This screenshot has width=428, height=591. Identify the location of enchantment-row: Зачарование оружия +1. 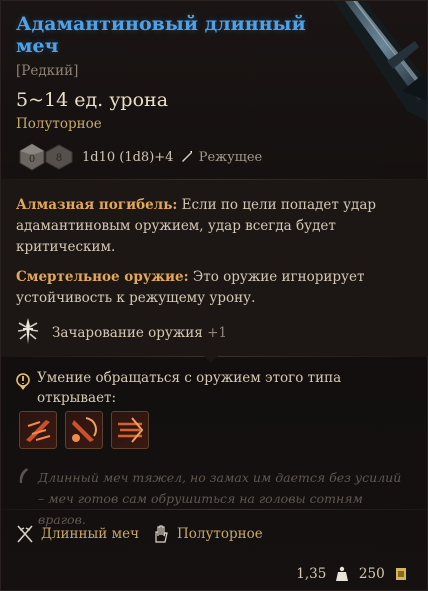
(166, 332).